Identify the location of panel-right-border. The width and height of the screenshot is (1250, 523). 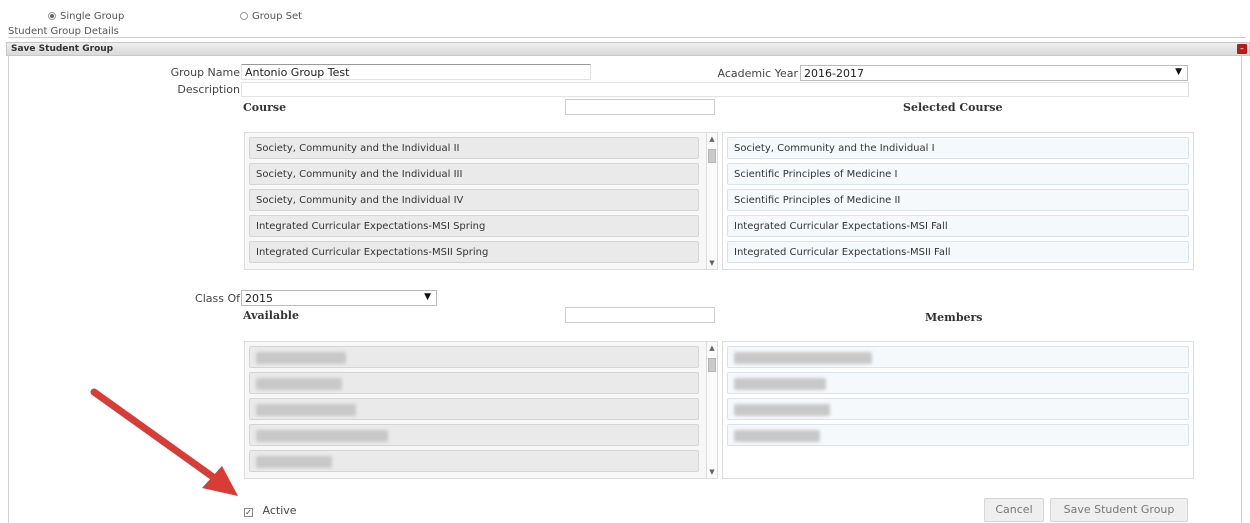
(1241, 289).